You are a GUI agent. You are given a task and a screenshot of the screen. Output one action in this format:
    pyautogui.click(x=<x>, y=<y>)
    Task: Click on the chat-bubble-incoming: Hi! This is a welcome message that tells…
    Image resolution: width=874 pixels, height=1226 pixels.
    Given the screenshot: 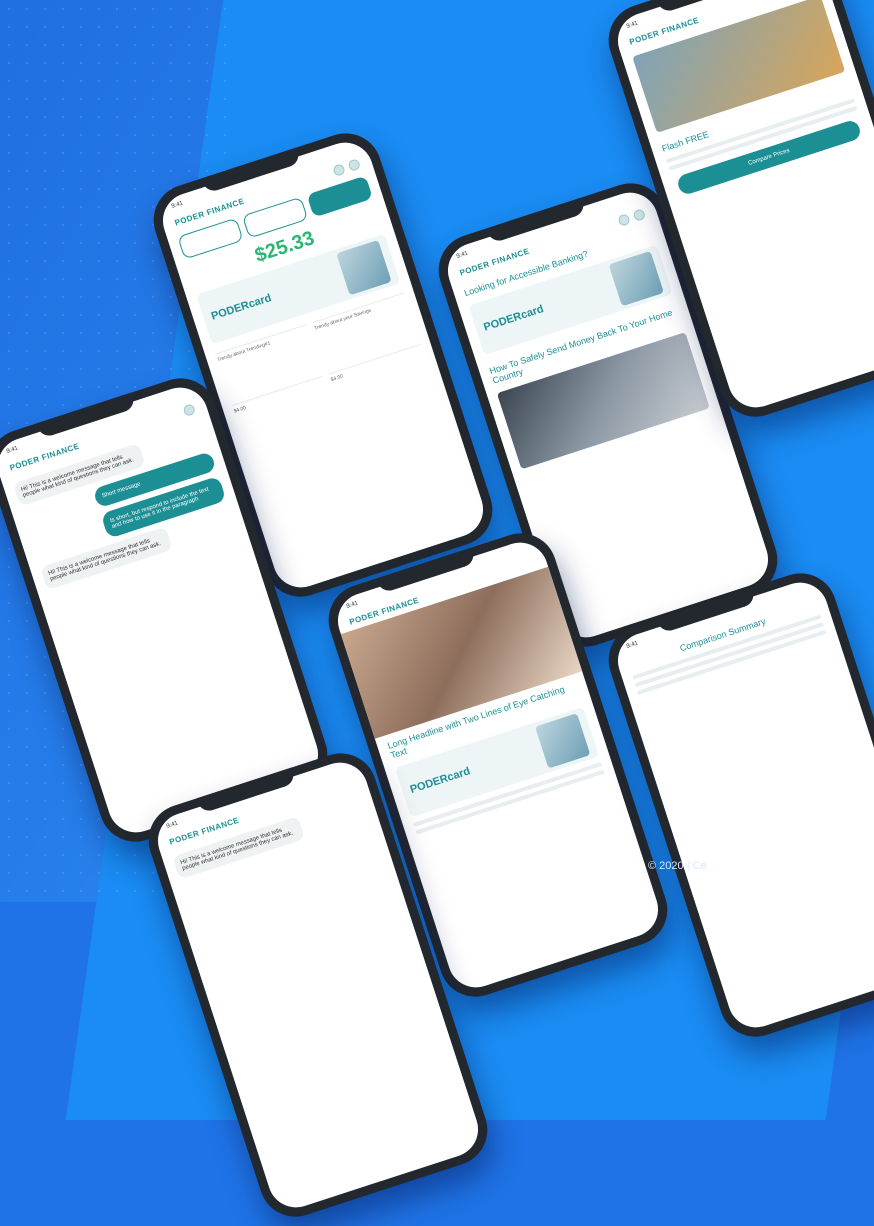 What is the action you would take?
    pyautogui.click(x=107, y=558)
    